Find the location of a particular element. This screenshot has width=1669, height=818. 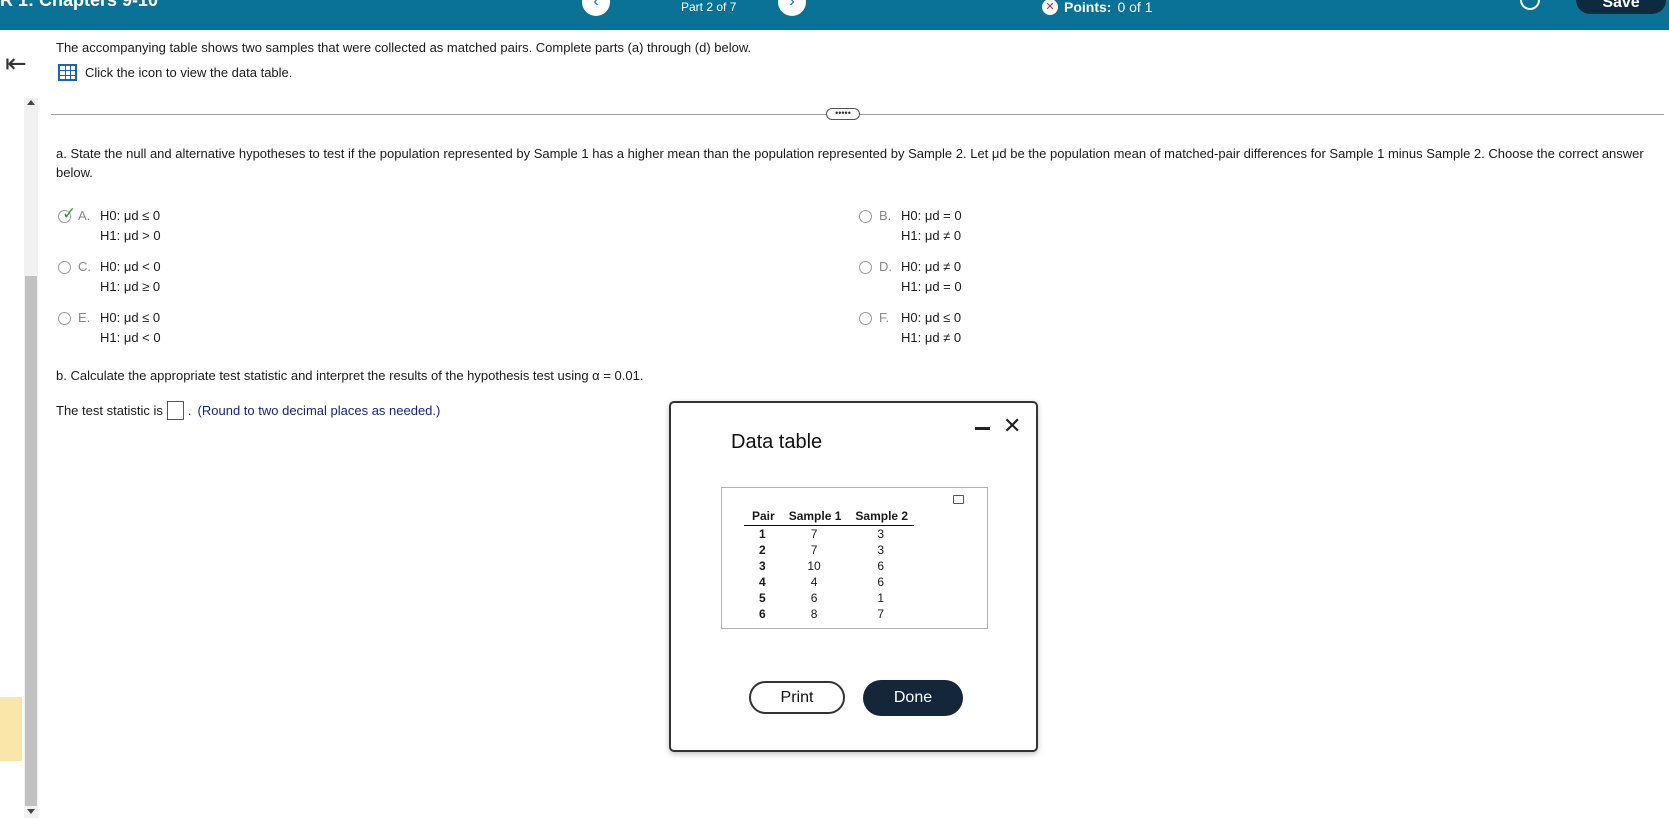

radio-d is located at coordinates (865, 267).